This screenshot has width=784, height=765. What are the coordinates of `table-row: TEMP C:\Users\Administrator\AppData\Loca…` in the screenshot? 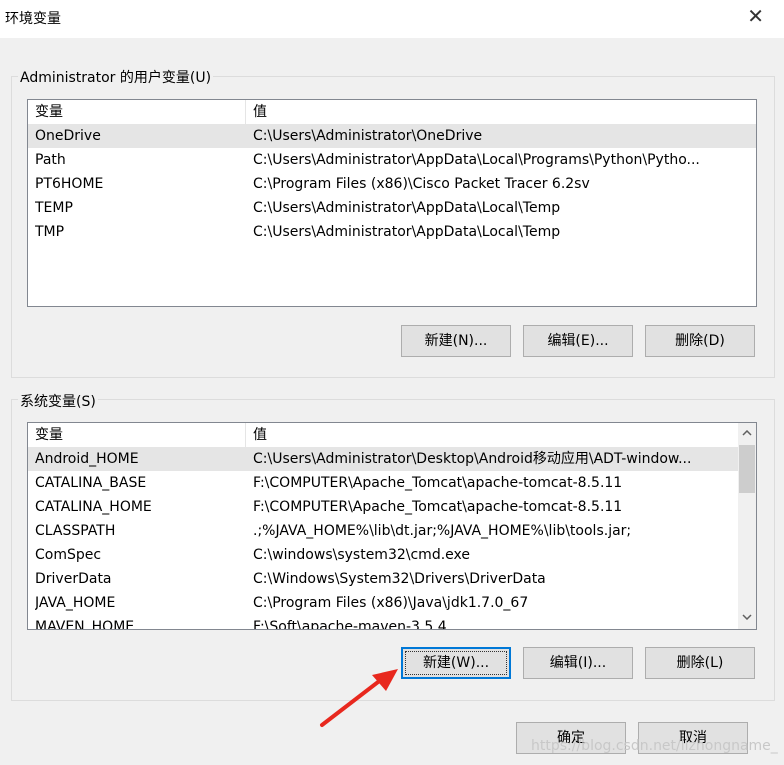 It's located at (392, 208).